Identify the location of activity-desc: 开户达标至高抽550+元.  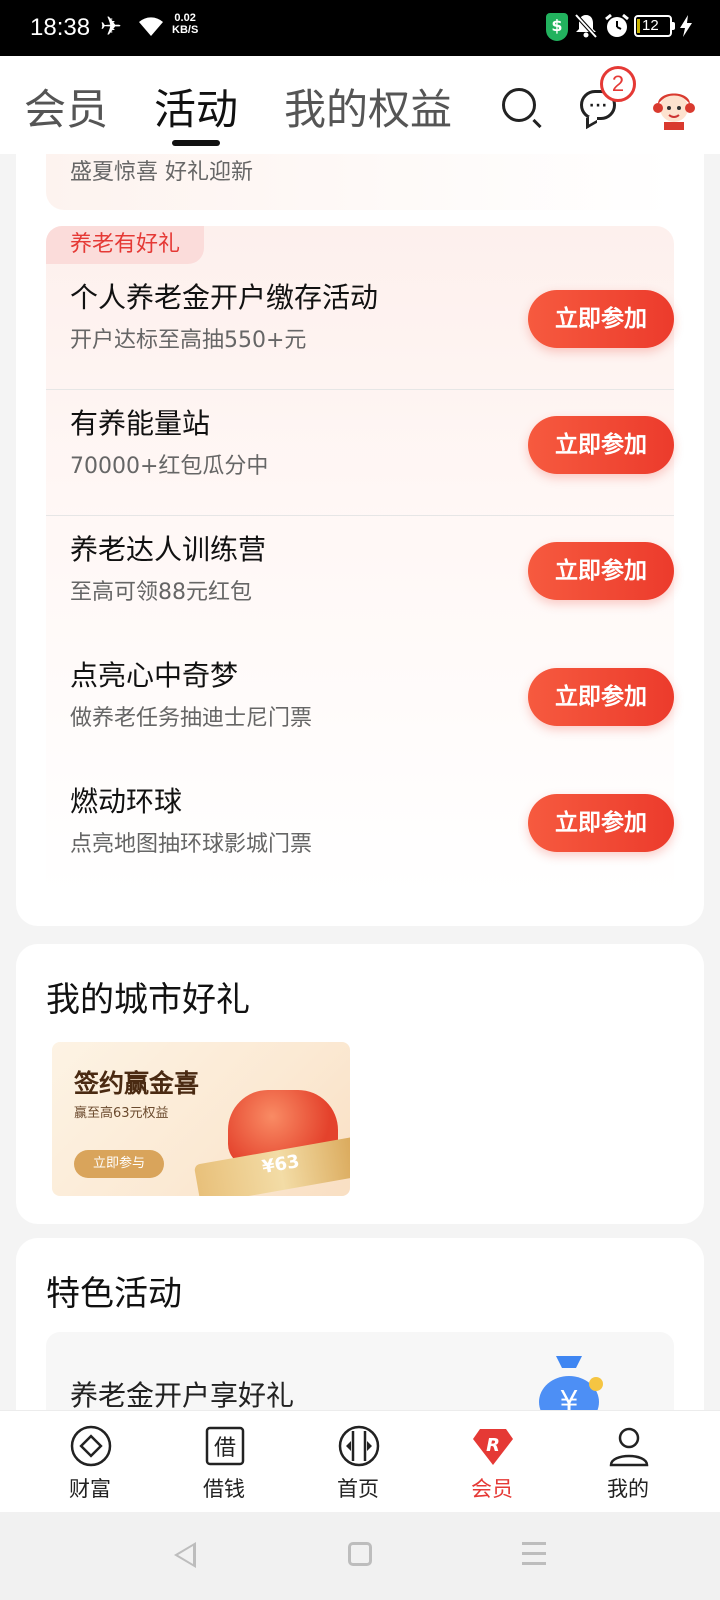
(188, 340).